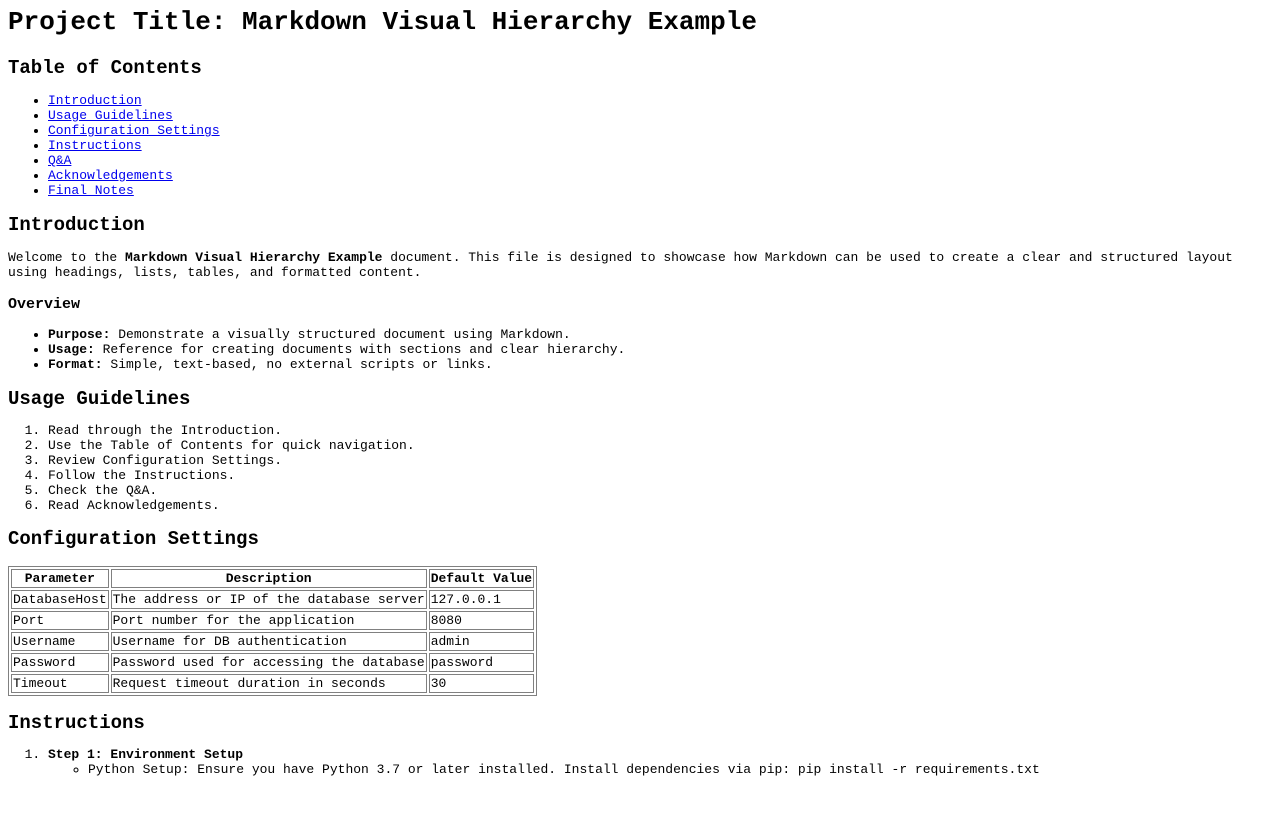 The width and height of the screenshot is (1280, 814). I want to click on toc-item: Final Notes, so click(660, 190).